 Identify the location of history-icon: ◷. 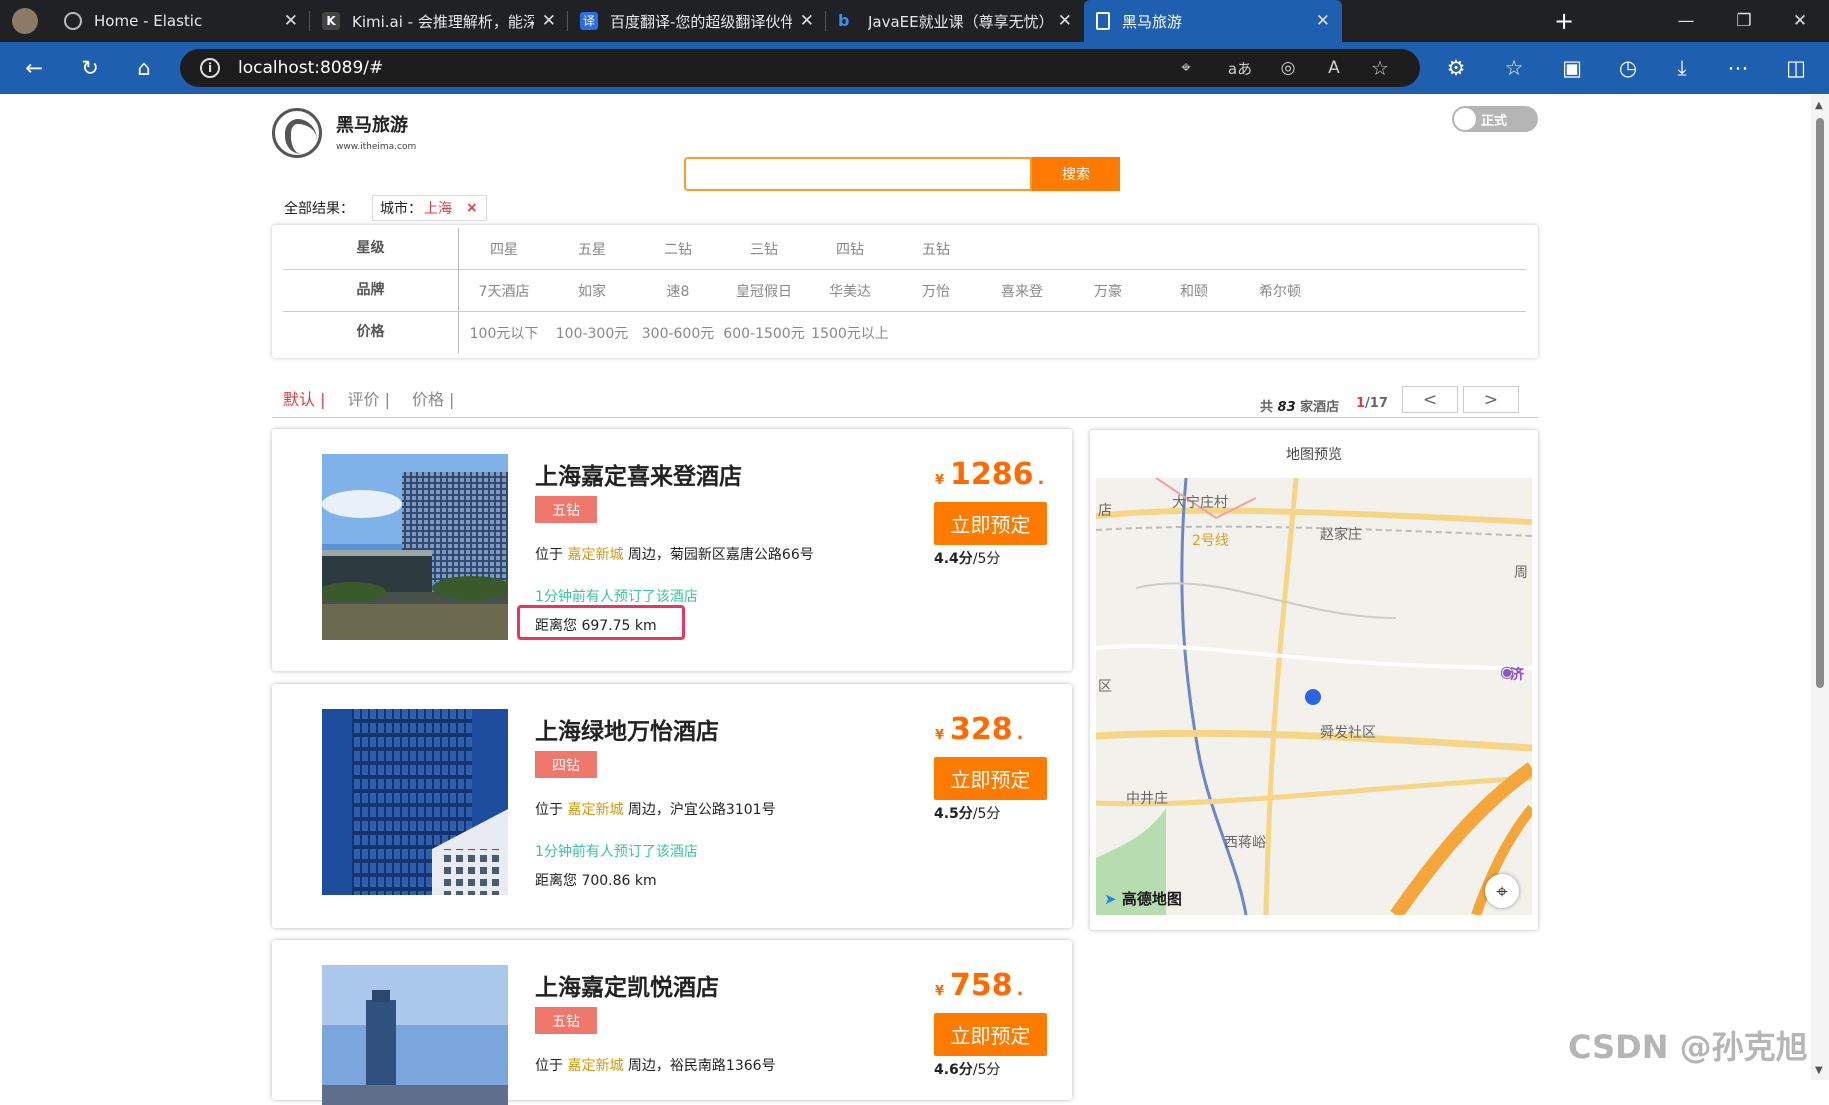
(1628, 68).